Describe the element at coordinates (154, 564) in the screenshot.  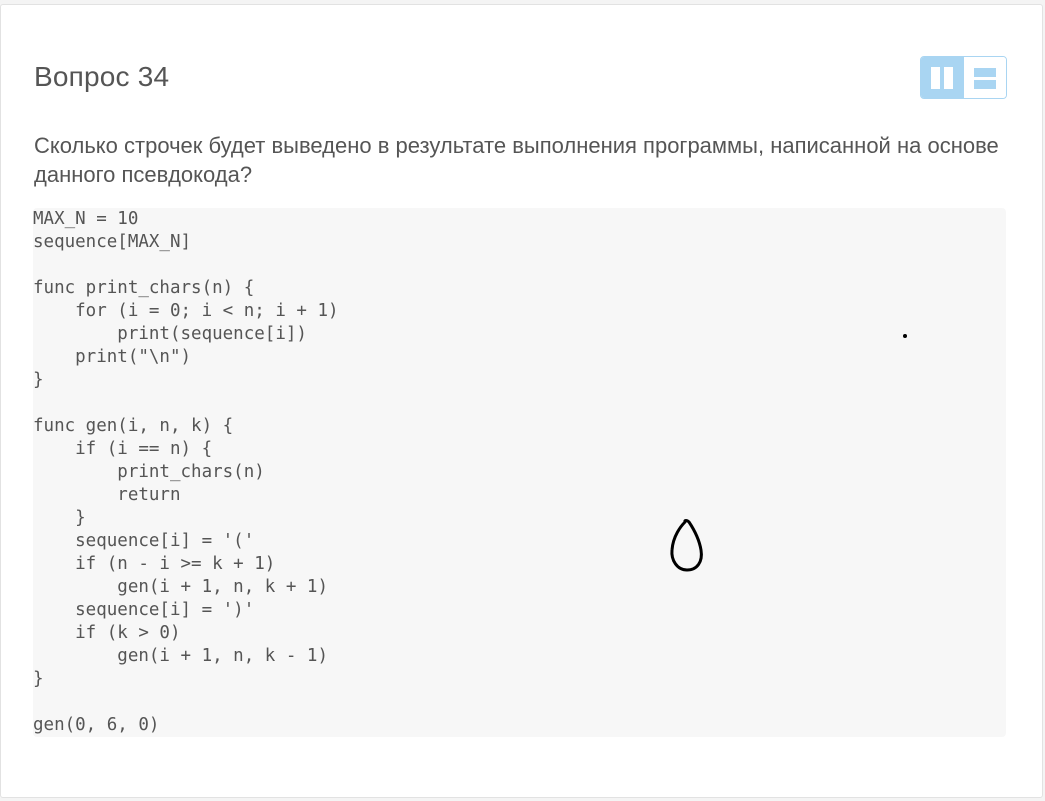
I see `code-line: if (n - i >= k + 1)` at that location.